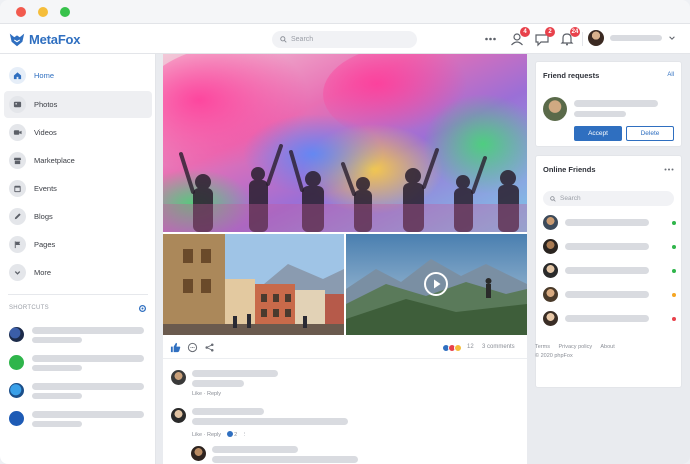 This screenshot has width=690, height=464. I want to click on sidebar-item-blogs: Blogs, so click(78, 216).